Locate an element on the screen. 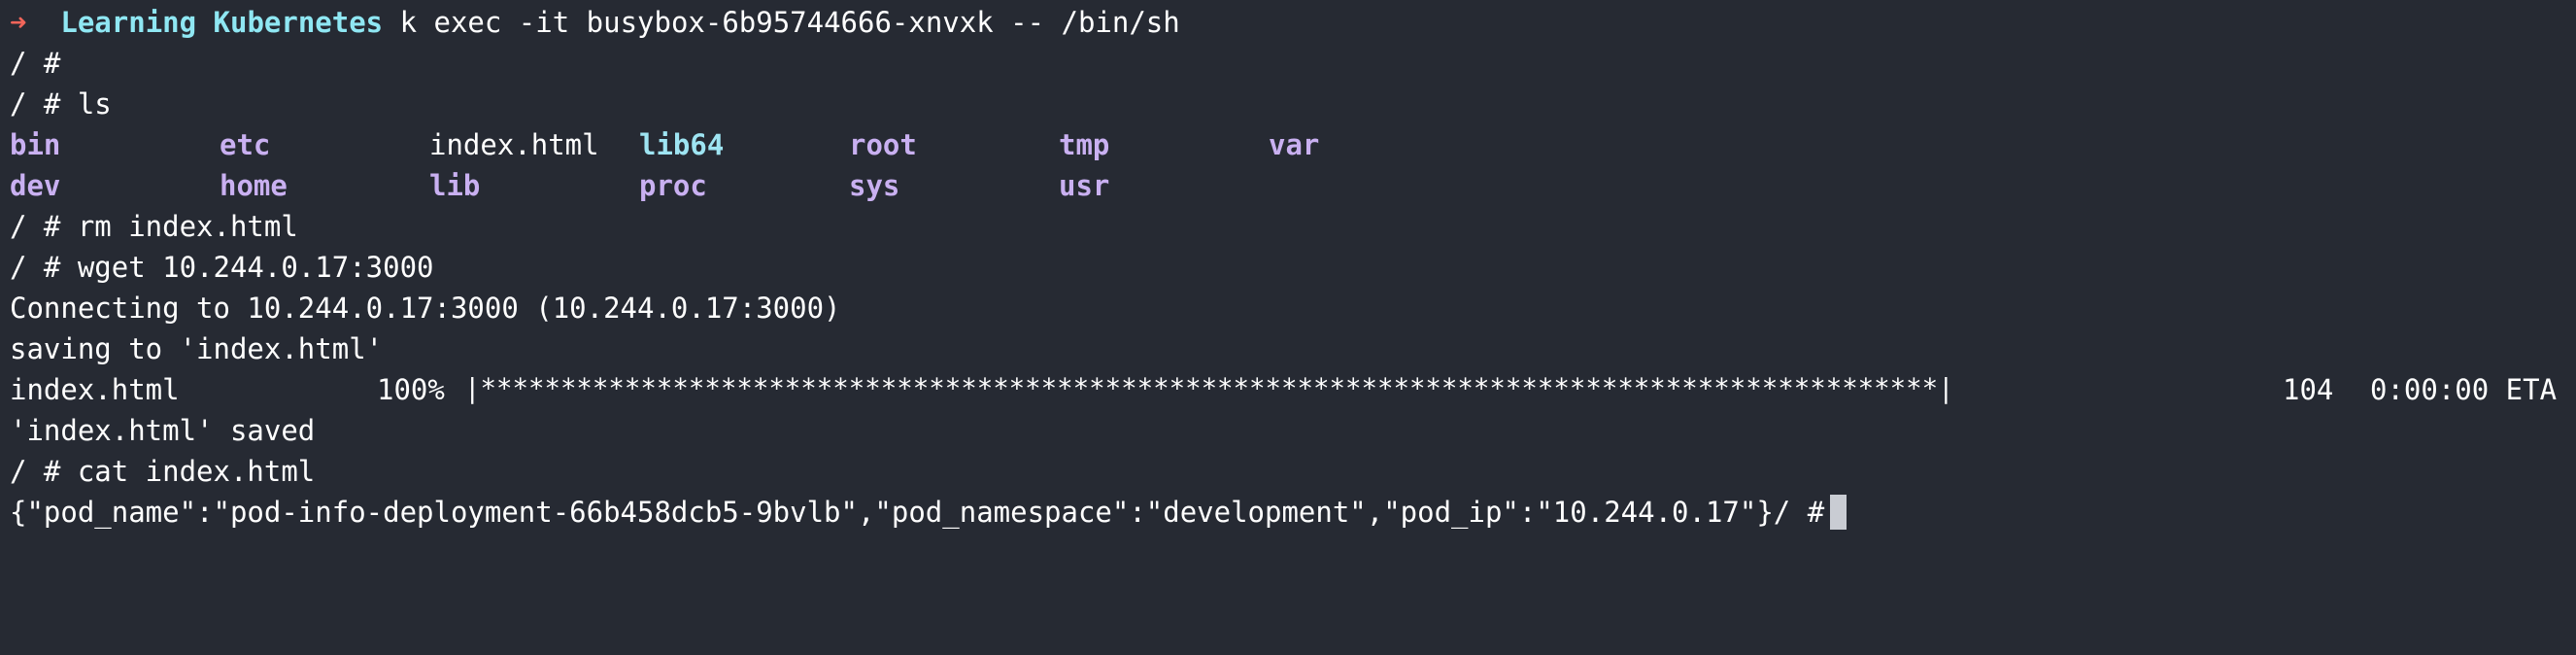  terminal-cursor is located at coordinates (1838, 512).